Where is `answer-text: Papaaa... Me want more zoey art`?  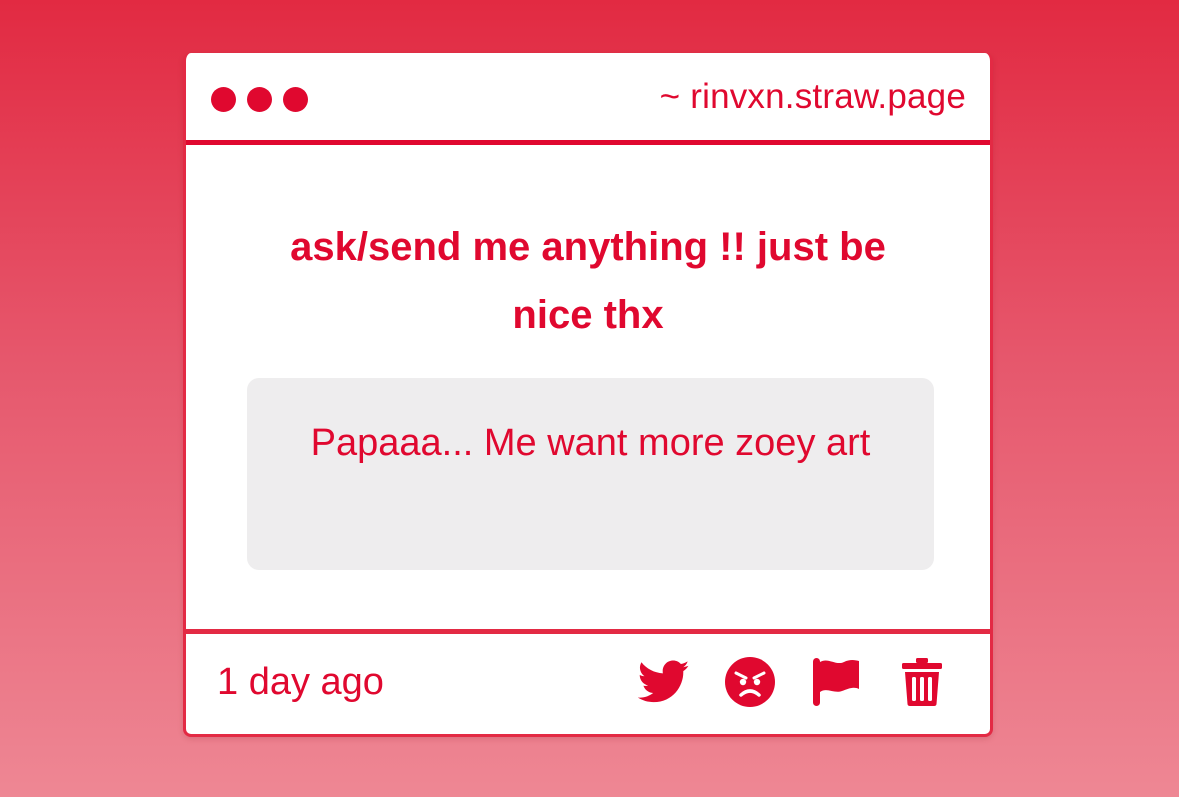
answer-text: Papaaa... Me want more zoey art is located at coordinates (590, 443).